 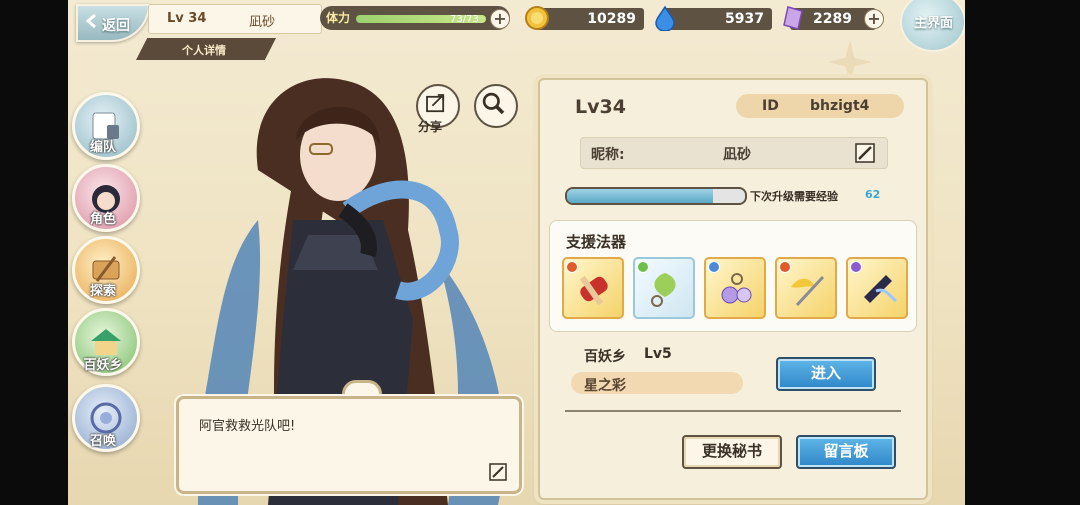 What do you see at coordinates (846, 452) in the screenshot?
I see `message-board-button: 留言板` at bounding box center [846, 452].